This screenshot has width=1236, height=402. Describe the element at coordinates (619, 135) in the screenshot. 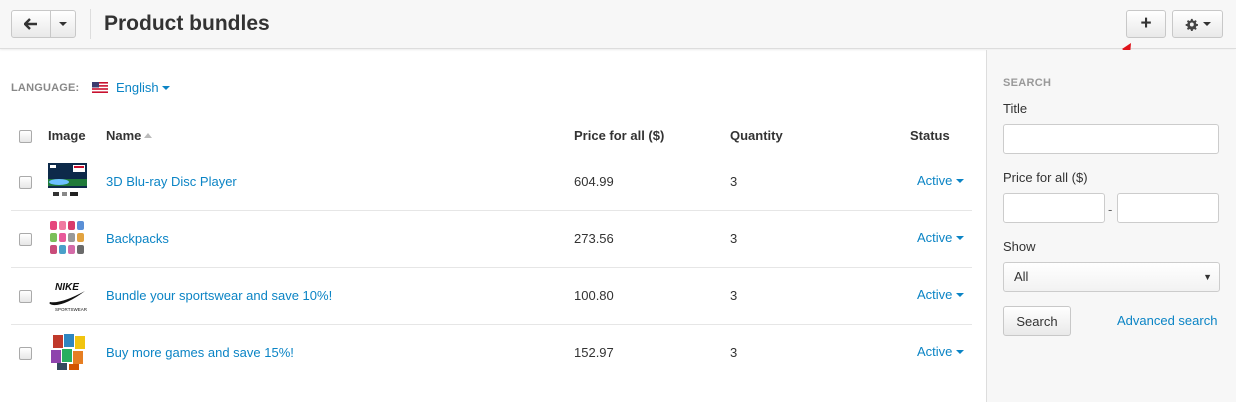

I see `column-header-price: Price for all ($)` at that location.